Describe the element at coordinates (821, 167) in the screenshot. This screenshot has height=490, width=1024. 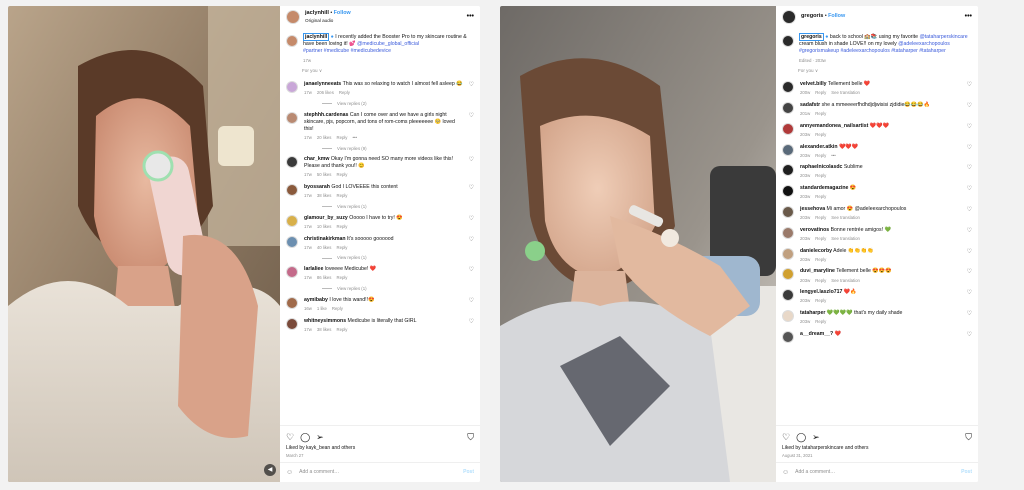
I see `comment-username: raphaelnicolasdc` at that location.